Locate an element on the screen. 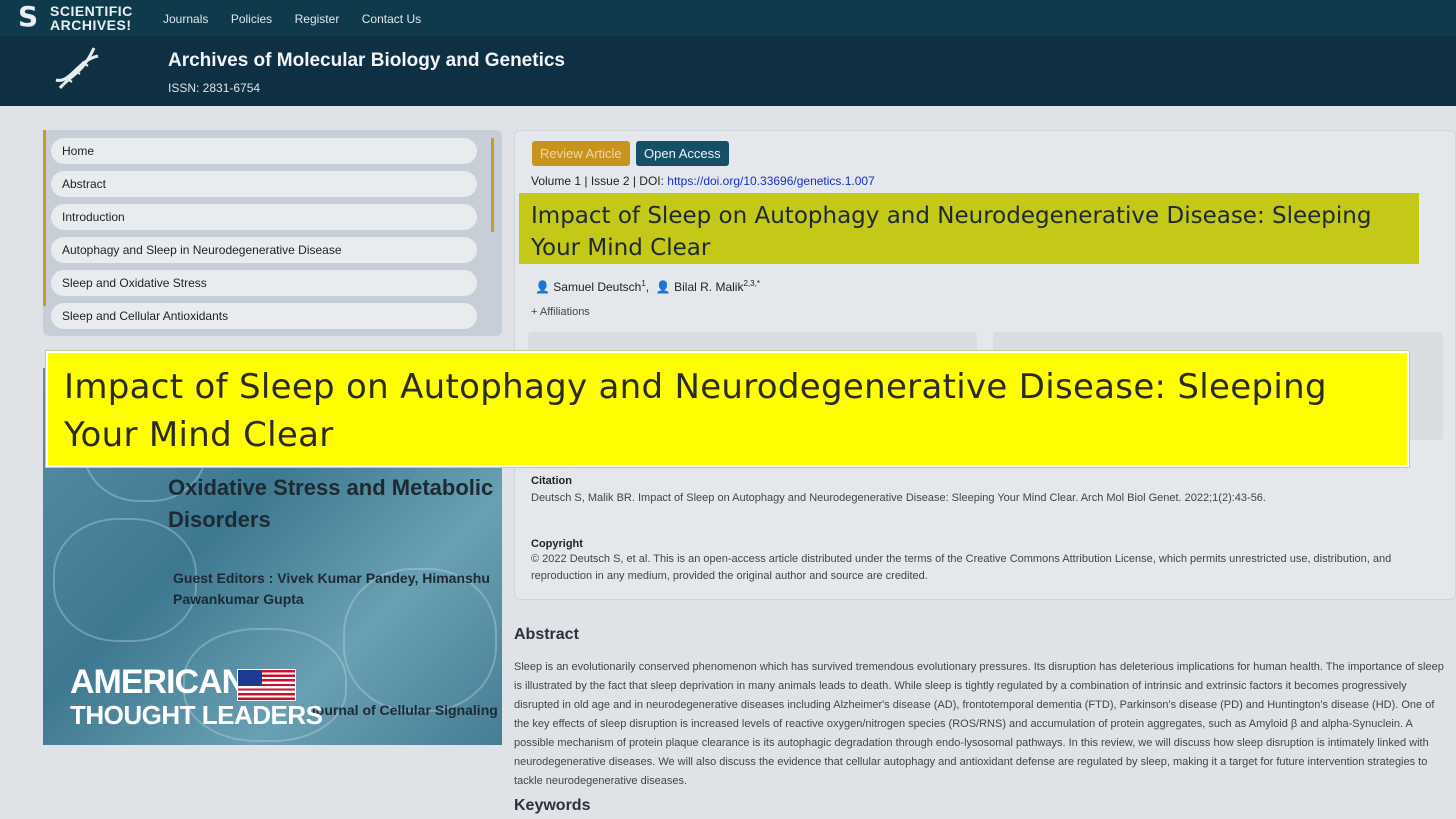  sidebar-item-abstract: Abstract is located at coordinates (264, 184).